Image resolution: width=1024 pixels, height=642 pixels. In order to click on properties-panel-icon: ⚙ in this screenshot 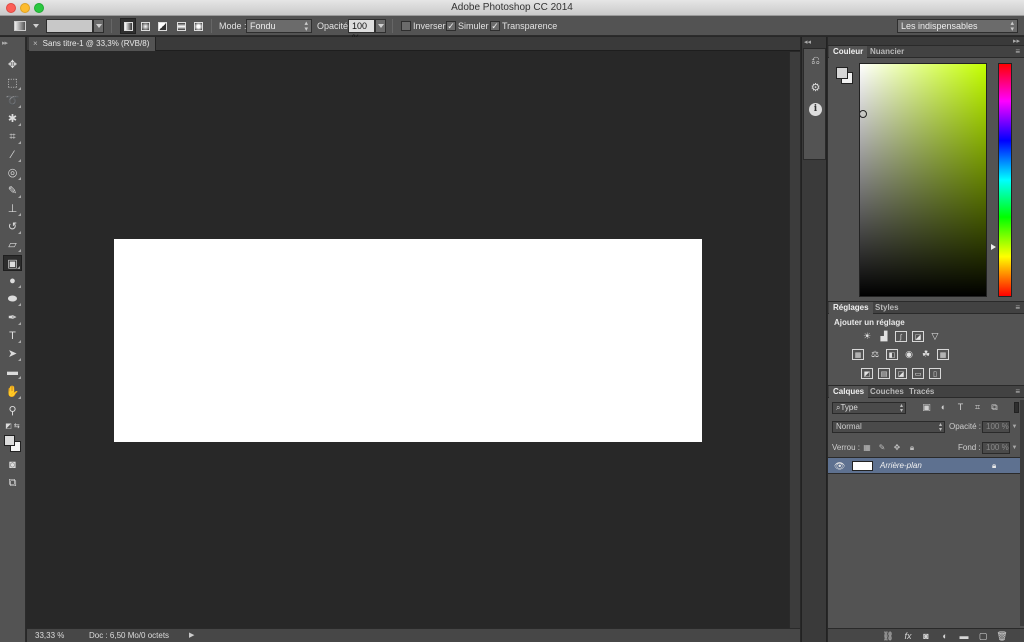, I will do `click(815, 88)`.